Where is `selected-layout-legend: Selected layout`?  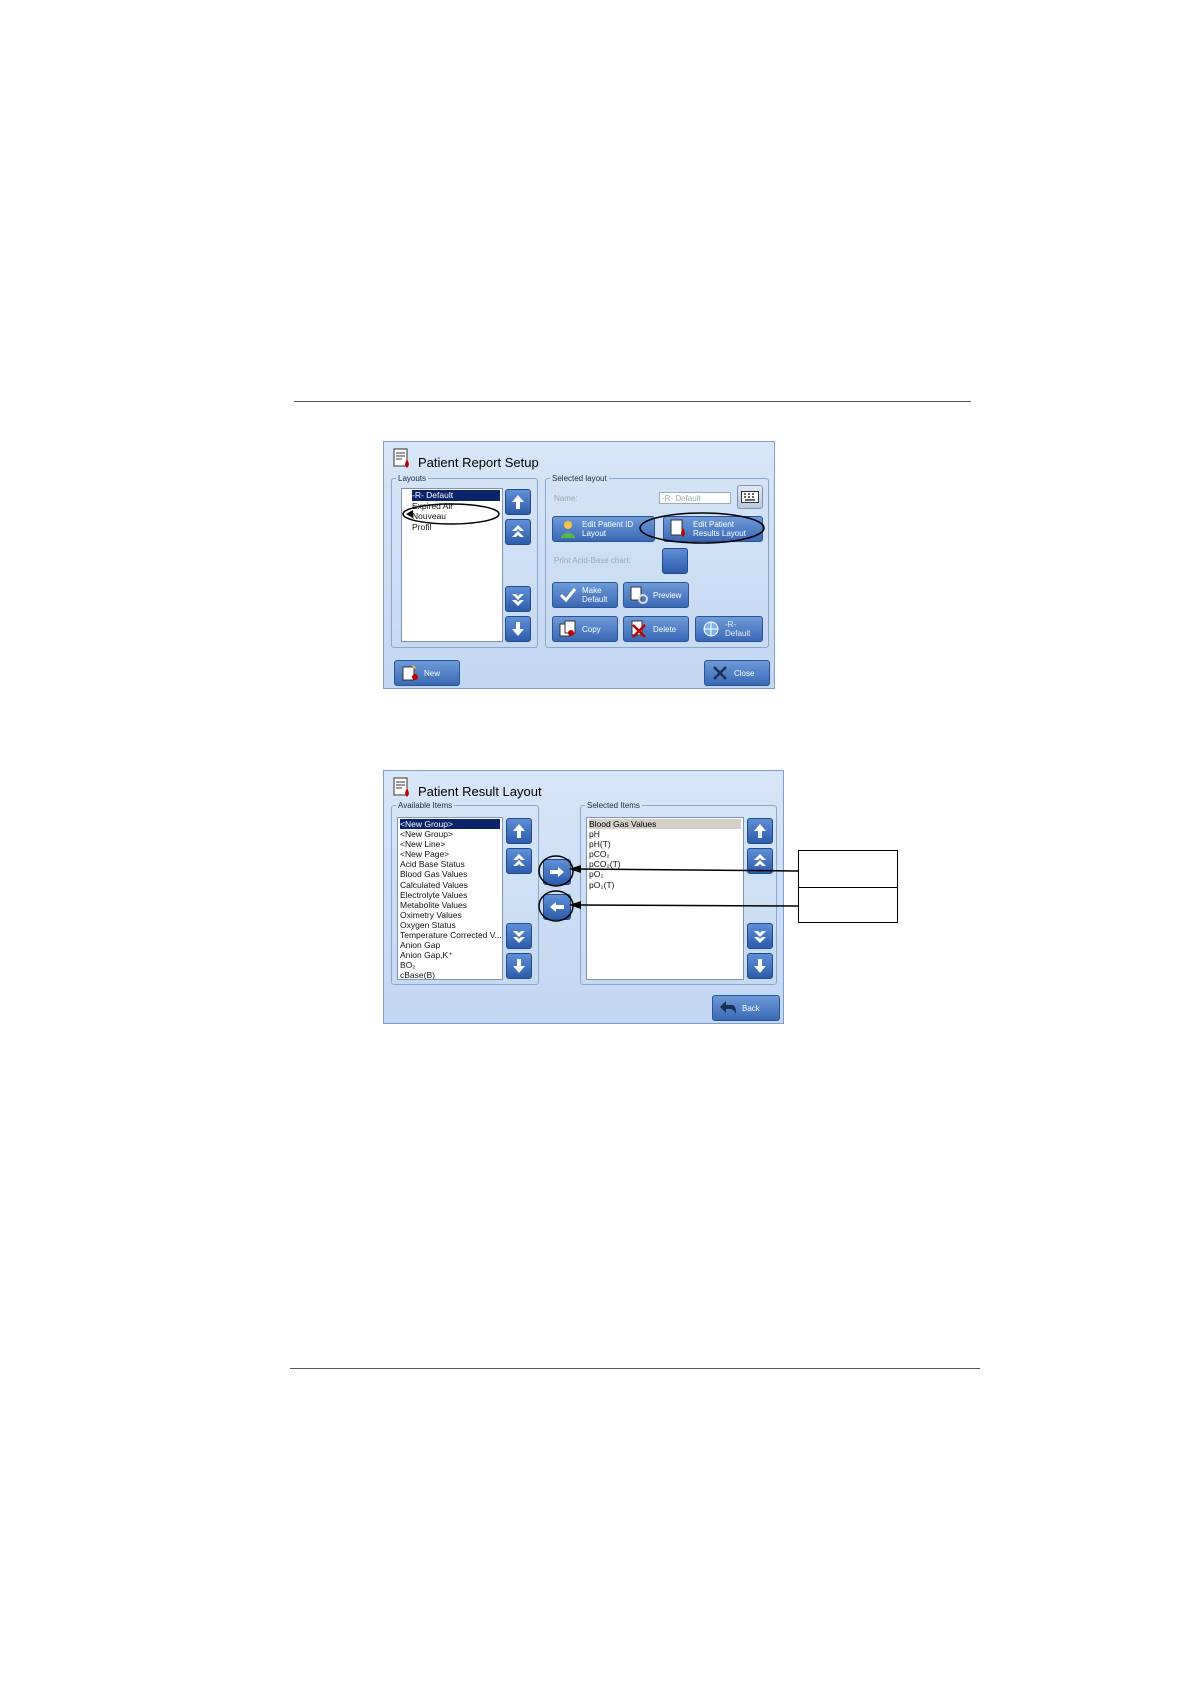 selected-layout-legend: Selected layout is located at coordinates (579, 478).